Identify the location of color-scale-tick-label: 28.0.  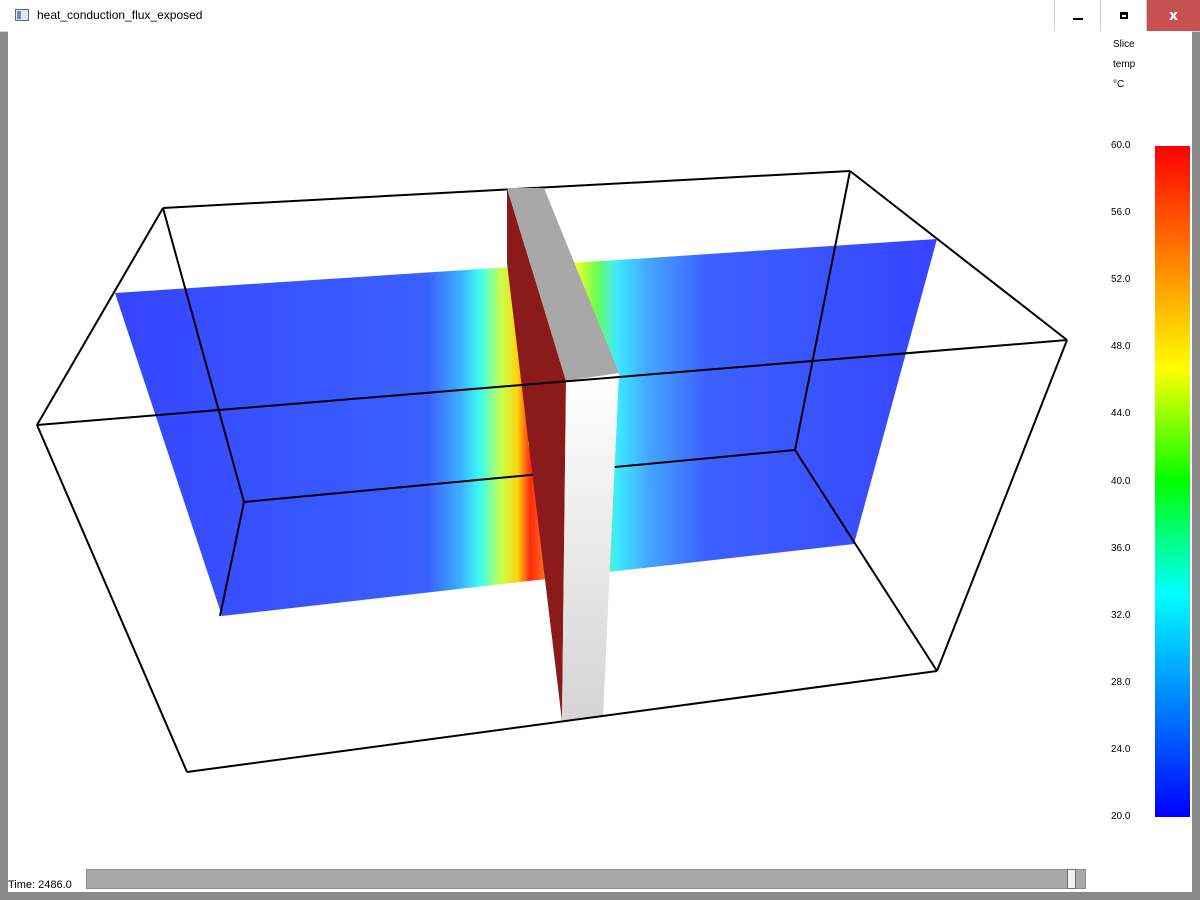
(1121, 682).